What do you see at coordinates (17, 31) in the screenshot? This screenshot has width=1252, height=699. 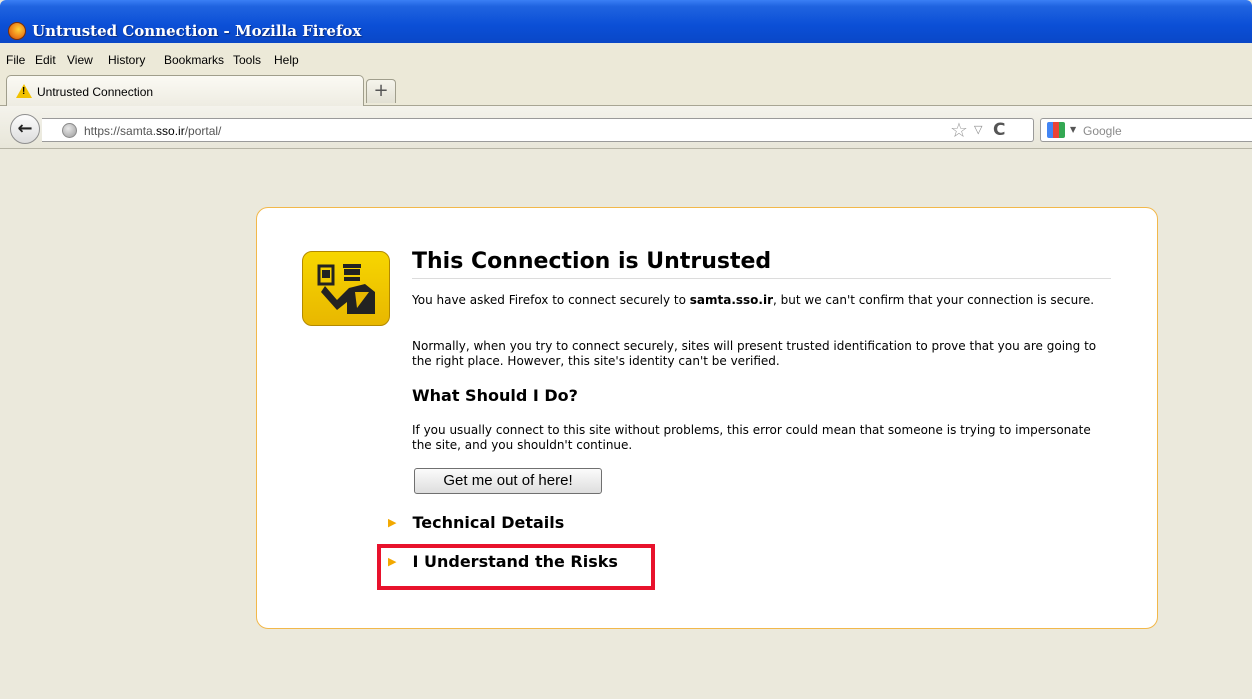 I see `firefox-logo-icon` at bounding box center [17, 31].